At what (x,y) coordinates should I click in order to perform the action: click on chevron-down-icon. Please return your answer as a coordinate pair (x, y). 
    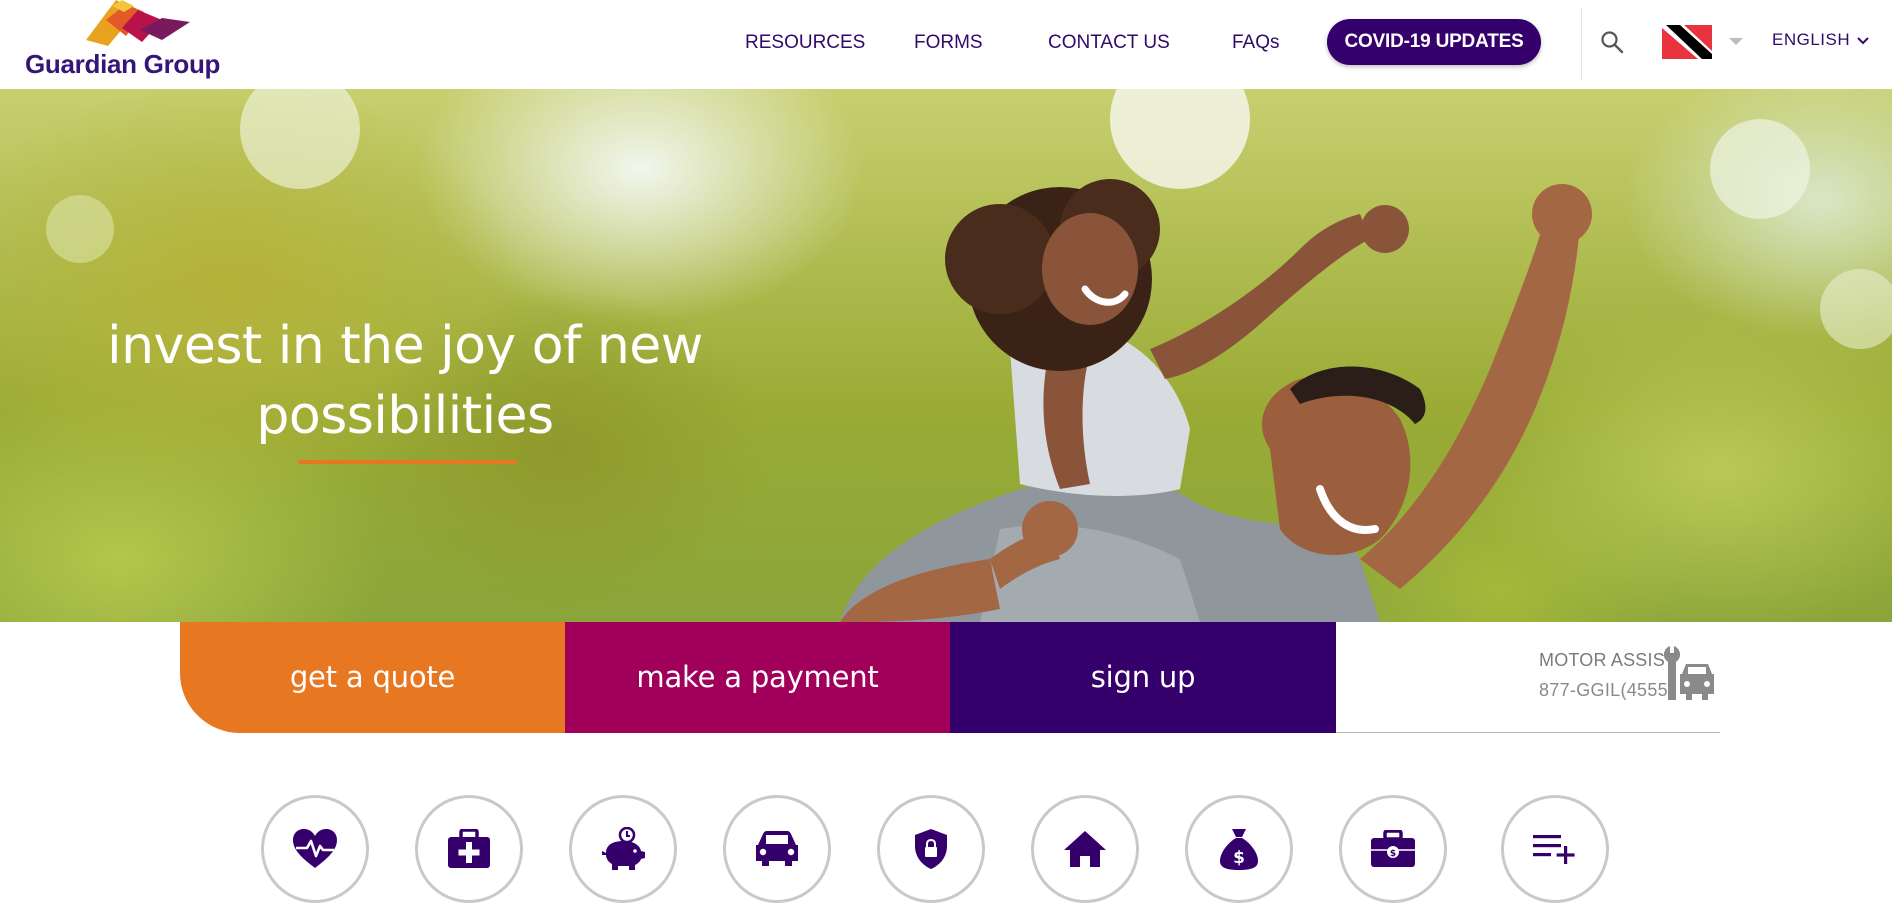
    Looking at the image, I should click on (1863, 41).